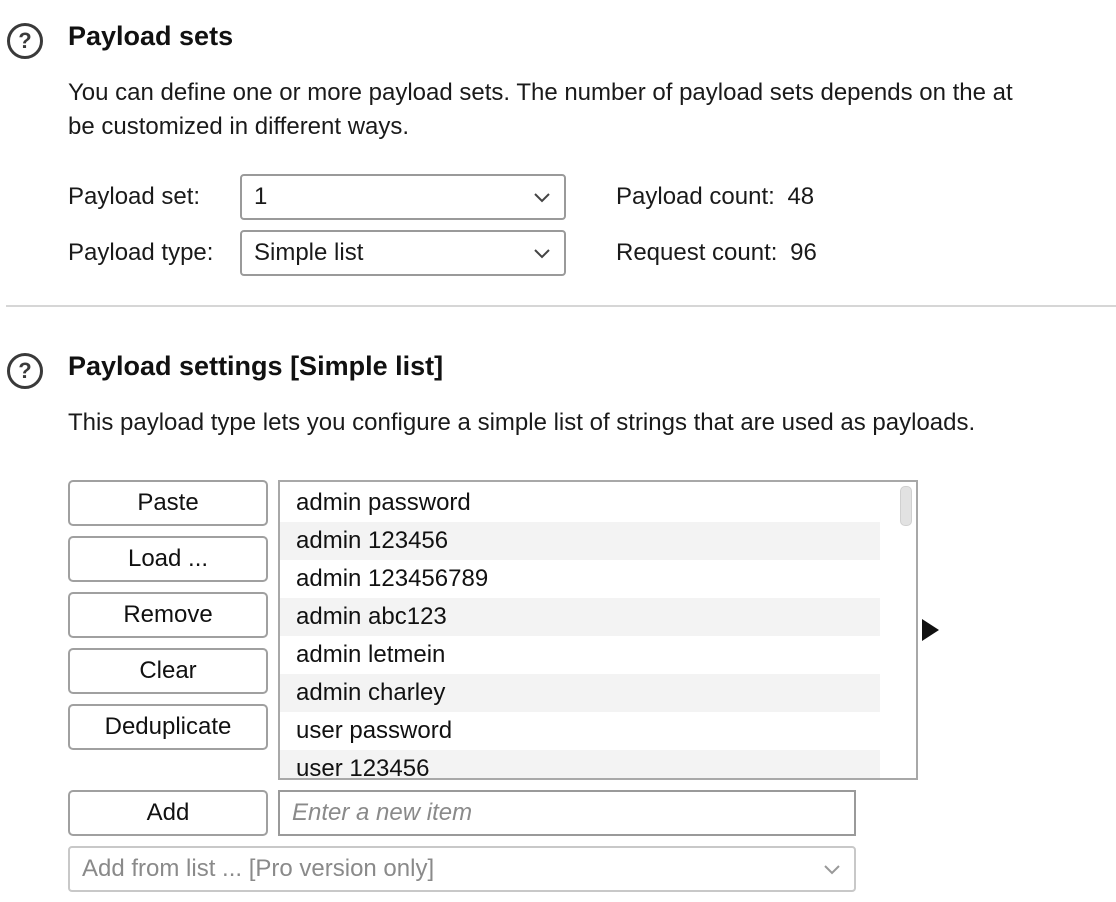 This screenshot has height=902, width=1116. What do you see at coordinates (309, 252) in the screenshot?
I see `payload-type-value: Simple list` at bounding box center [309, 252].